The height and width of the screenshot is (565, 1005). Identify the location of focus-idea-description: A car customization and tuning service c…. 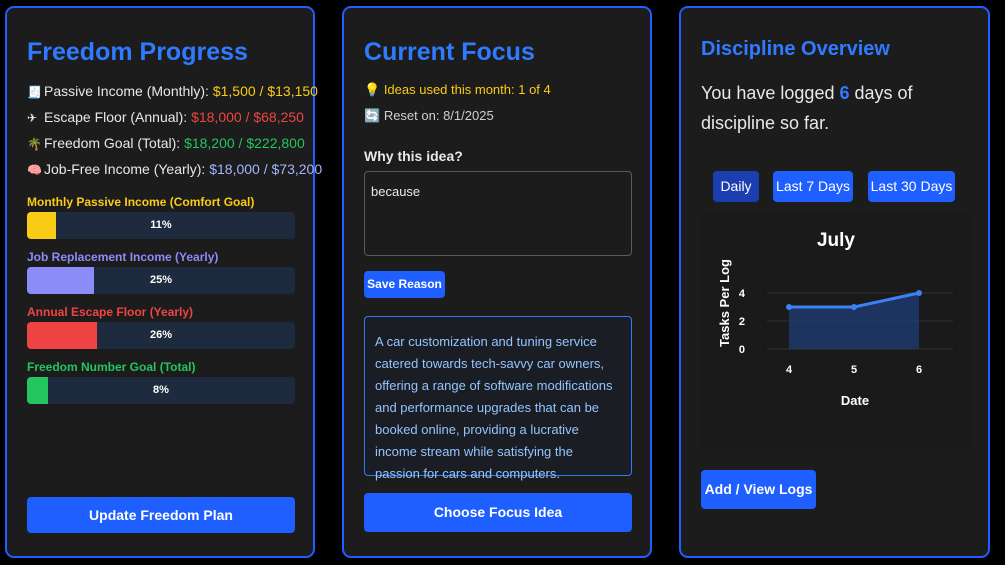
(498, 398).